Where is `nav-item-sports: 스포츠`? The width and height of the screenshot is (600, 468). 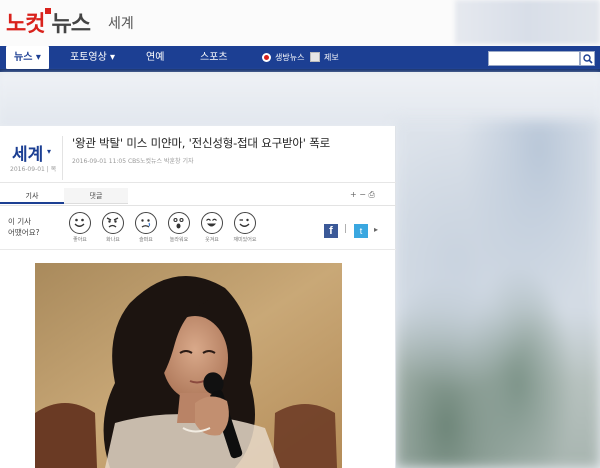
nav-item-sports: 스포츠 is located at coordinates (214, 57).